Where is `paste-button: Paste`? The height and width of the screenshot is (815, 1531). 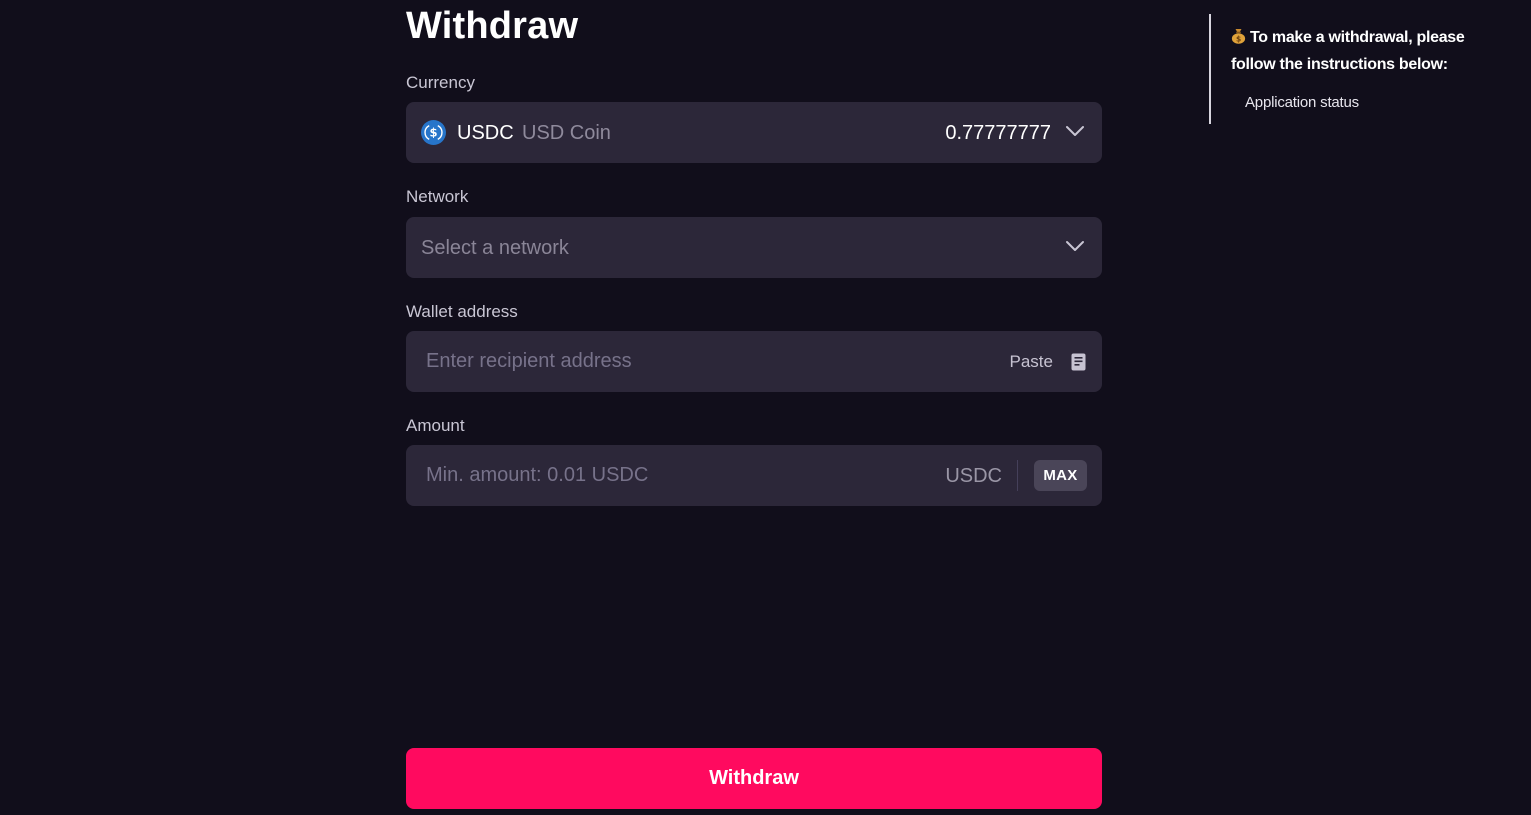 paste-button: Paste is located at coordinates (1048, 362).